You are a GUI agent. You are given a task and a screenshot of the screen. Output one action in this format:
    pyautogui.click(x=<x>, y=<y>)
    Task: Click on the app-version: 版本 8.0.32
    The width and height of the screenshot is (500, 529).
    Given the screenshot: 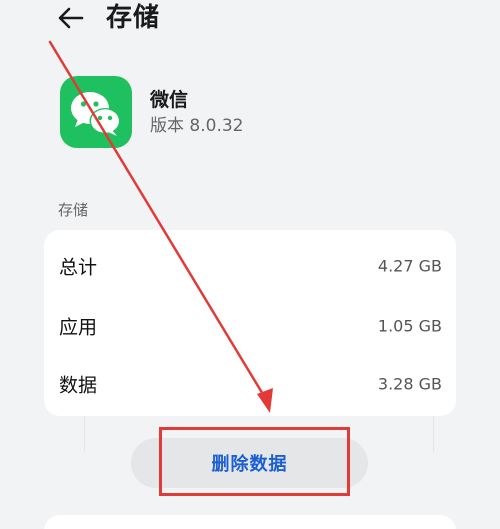 What is the action you would take?
    pyautogui.click(x=197, y=126)
    